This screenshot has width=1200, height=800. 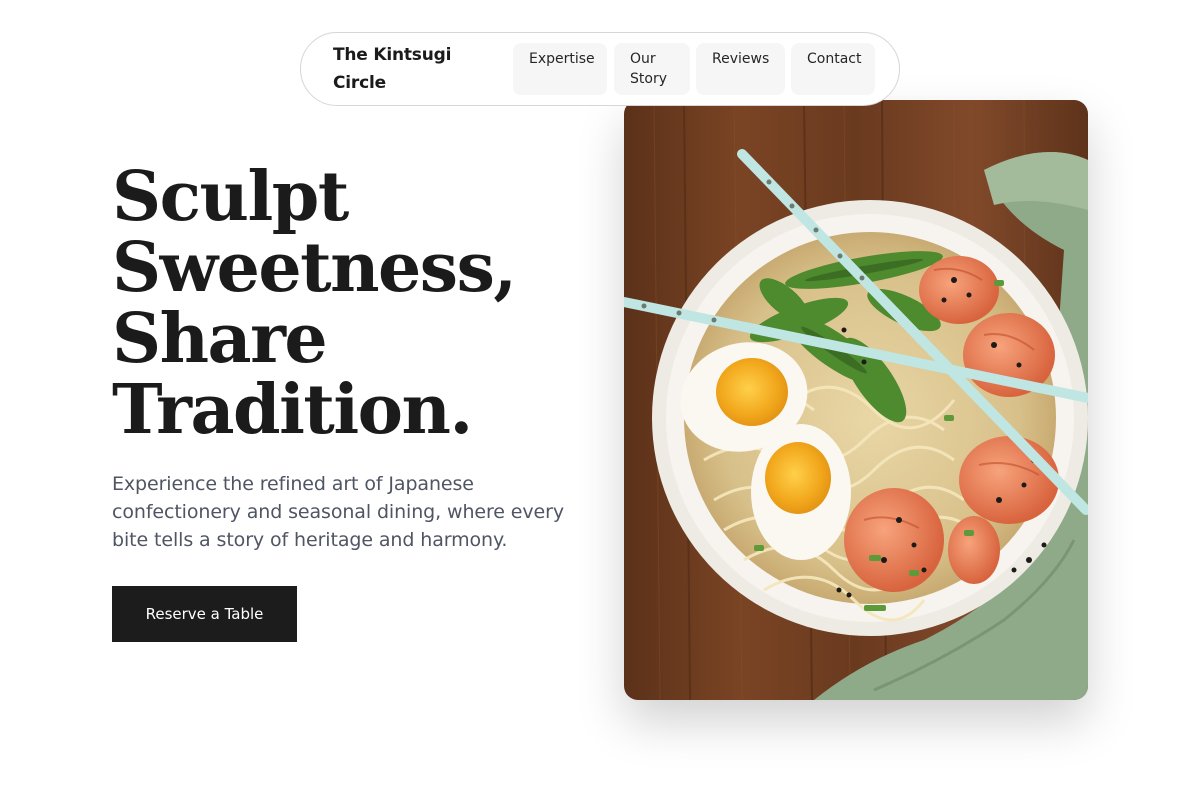 I want to click on nav-link-expertise: Expertise, so click(x=560, y=69).